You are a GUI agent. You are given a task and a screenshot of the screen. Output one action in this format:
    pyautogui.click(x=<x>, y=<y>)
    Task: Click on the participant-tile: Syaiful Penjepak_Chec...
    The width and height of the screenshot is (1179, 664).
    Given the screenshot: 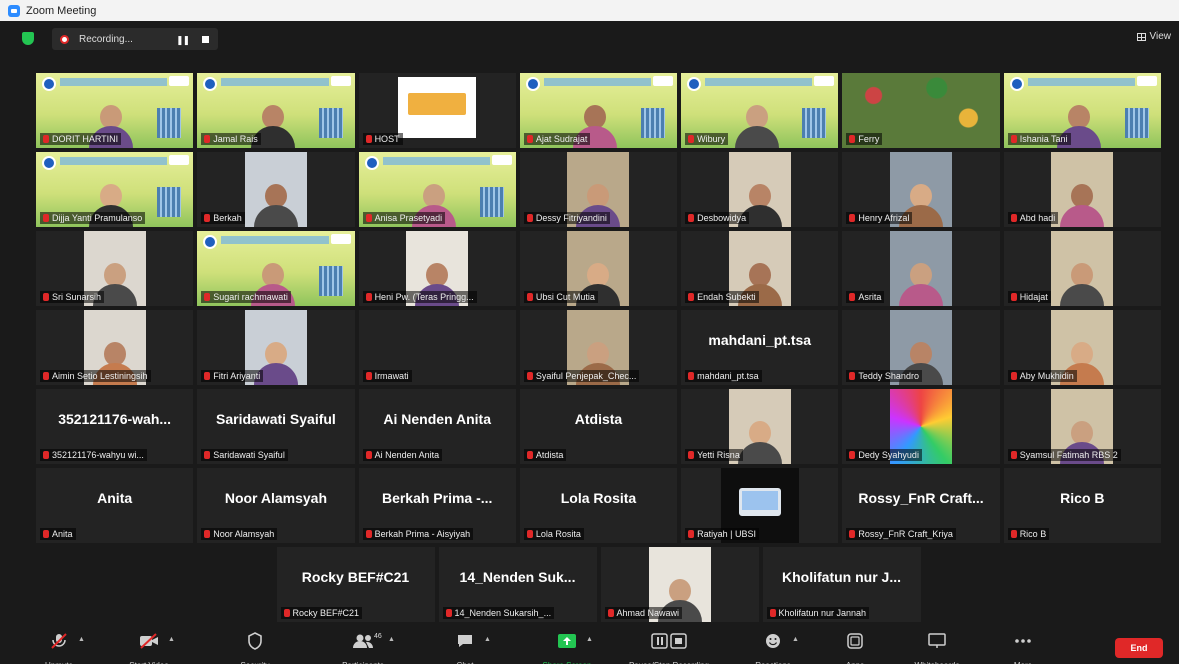 What is the action you would take?
    pyautogui.click(x=598, y=347)
    